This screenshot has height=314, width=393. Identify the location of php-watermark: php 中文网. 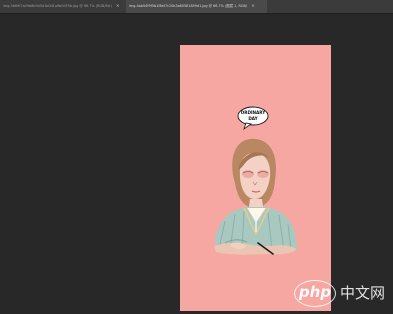
(342, 295).